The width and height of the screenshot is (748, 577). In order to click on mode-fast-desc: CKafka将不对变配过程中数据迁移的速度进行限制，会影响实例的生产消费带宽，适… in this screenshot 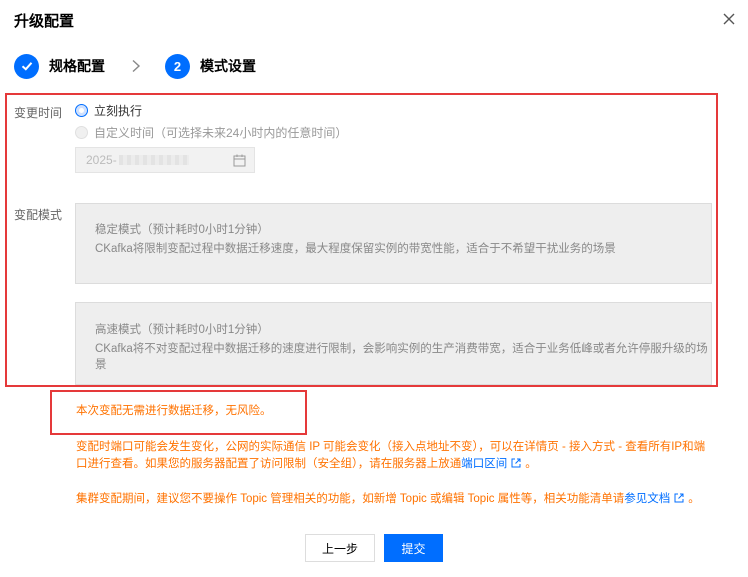, I will do `click(401, 357)`.